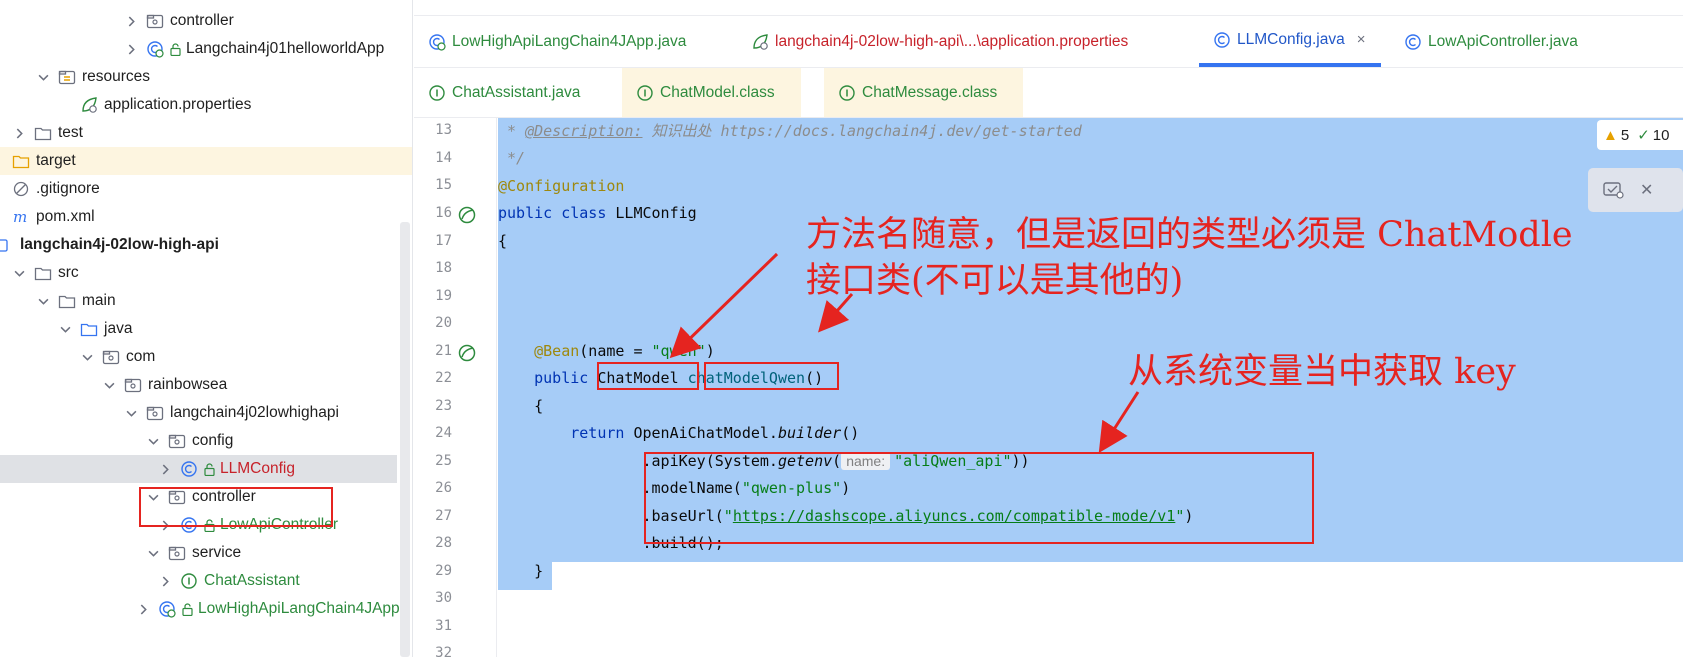 The width and height of the screenshot is (1683, 657). Describe the element at coordinates (561, 433) in the screenshot. I see `keyword-text: return` at that location.